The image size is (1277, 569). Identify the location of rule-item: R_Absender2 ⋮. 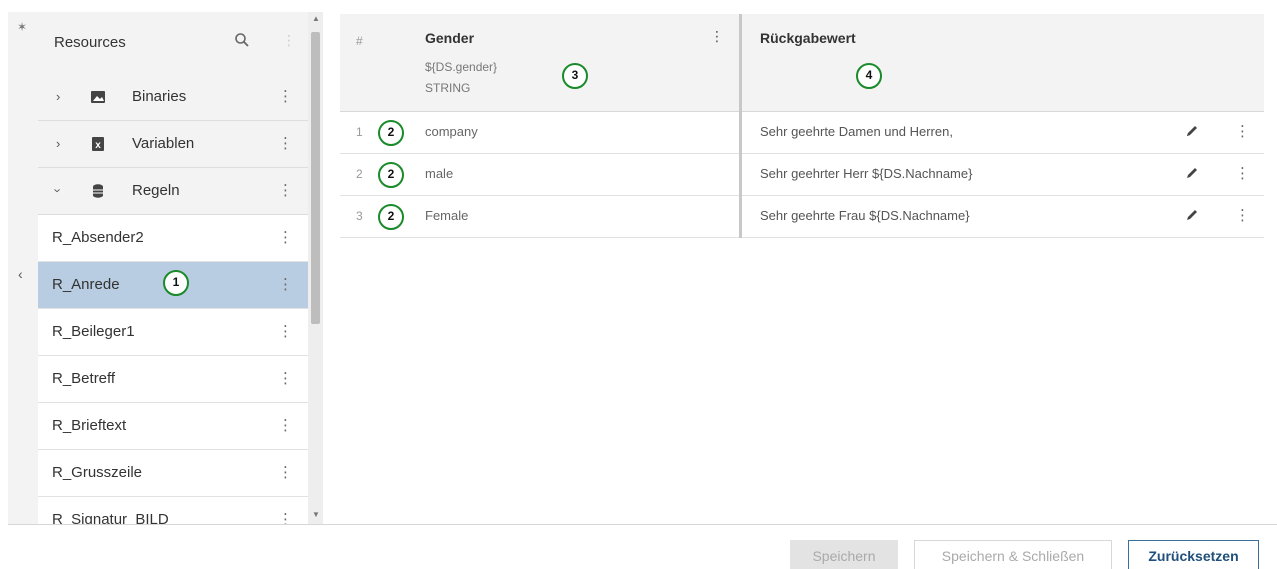
(173, 238).